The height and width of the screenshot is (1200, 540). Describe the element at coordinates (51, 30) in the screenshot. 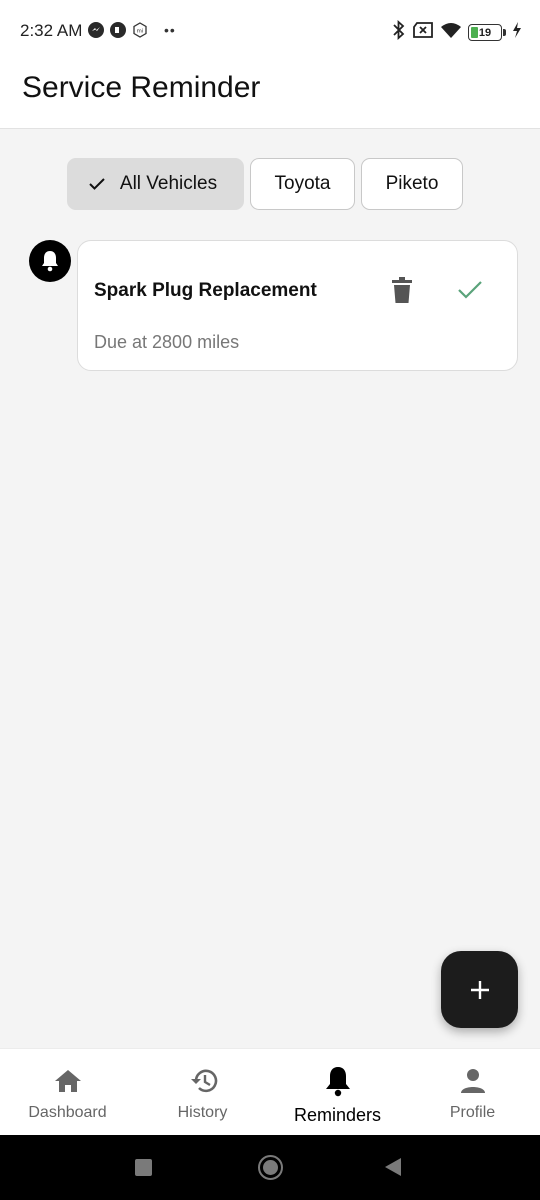

I see `status-time: 2:32 AM` at that location.